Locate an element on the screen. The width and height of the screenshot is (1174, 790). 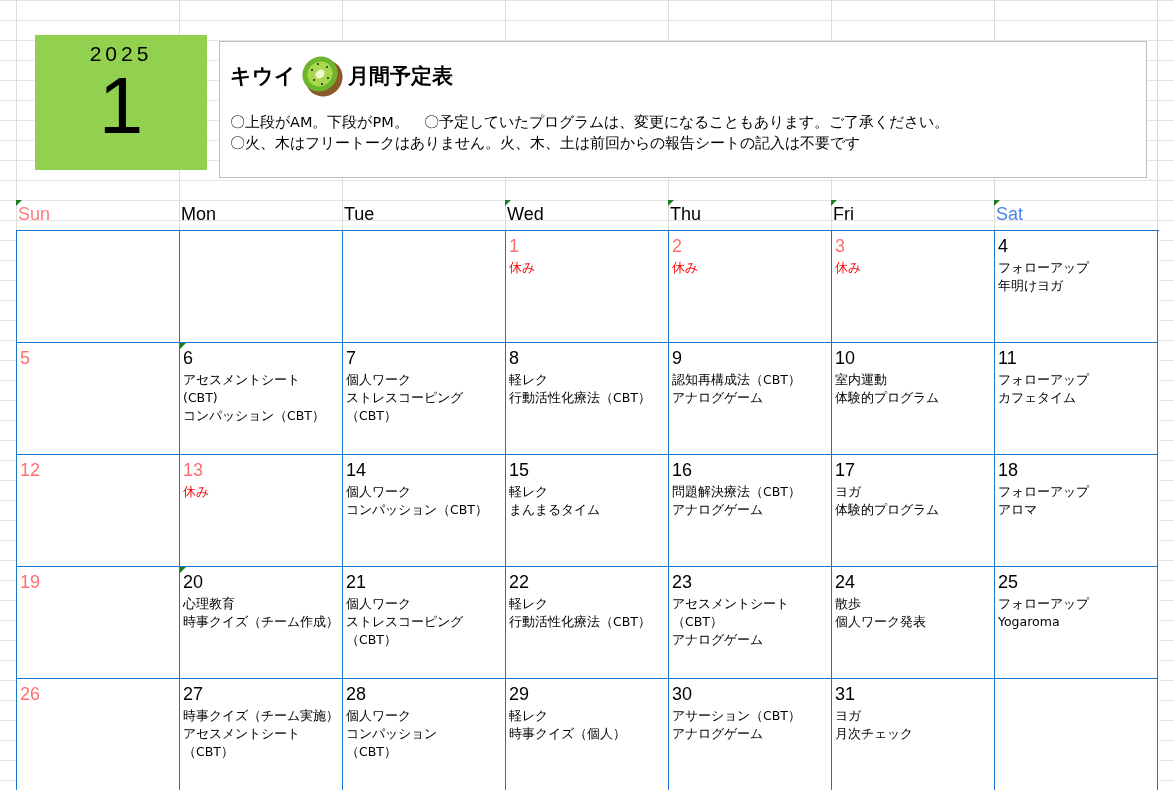
day-number: 30 is located at coordinates (683, 694).